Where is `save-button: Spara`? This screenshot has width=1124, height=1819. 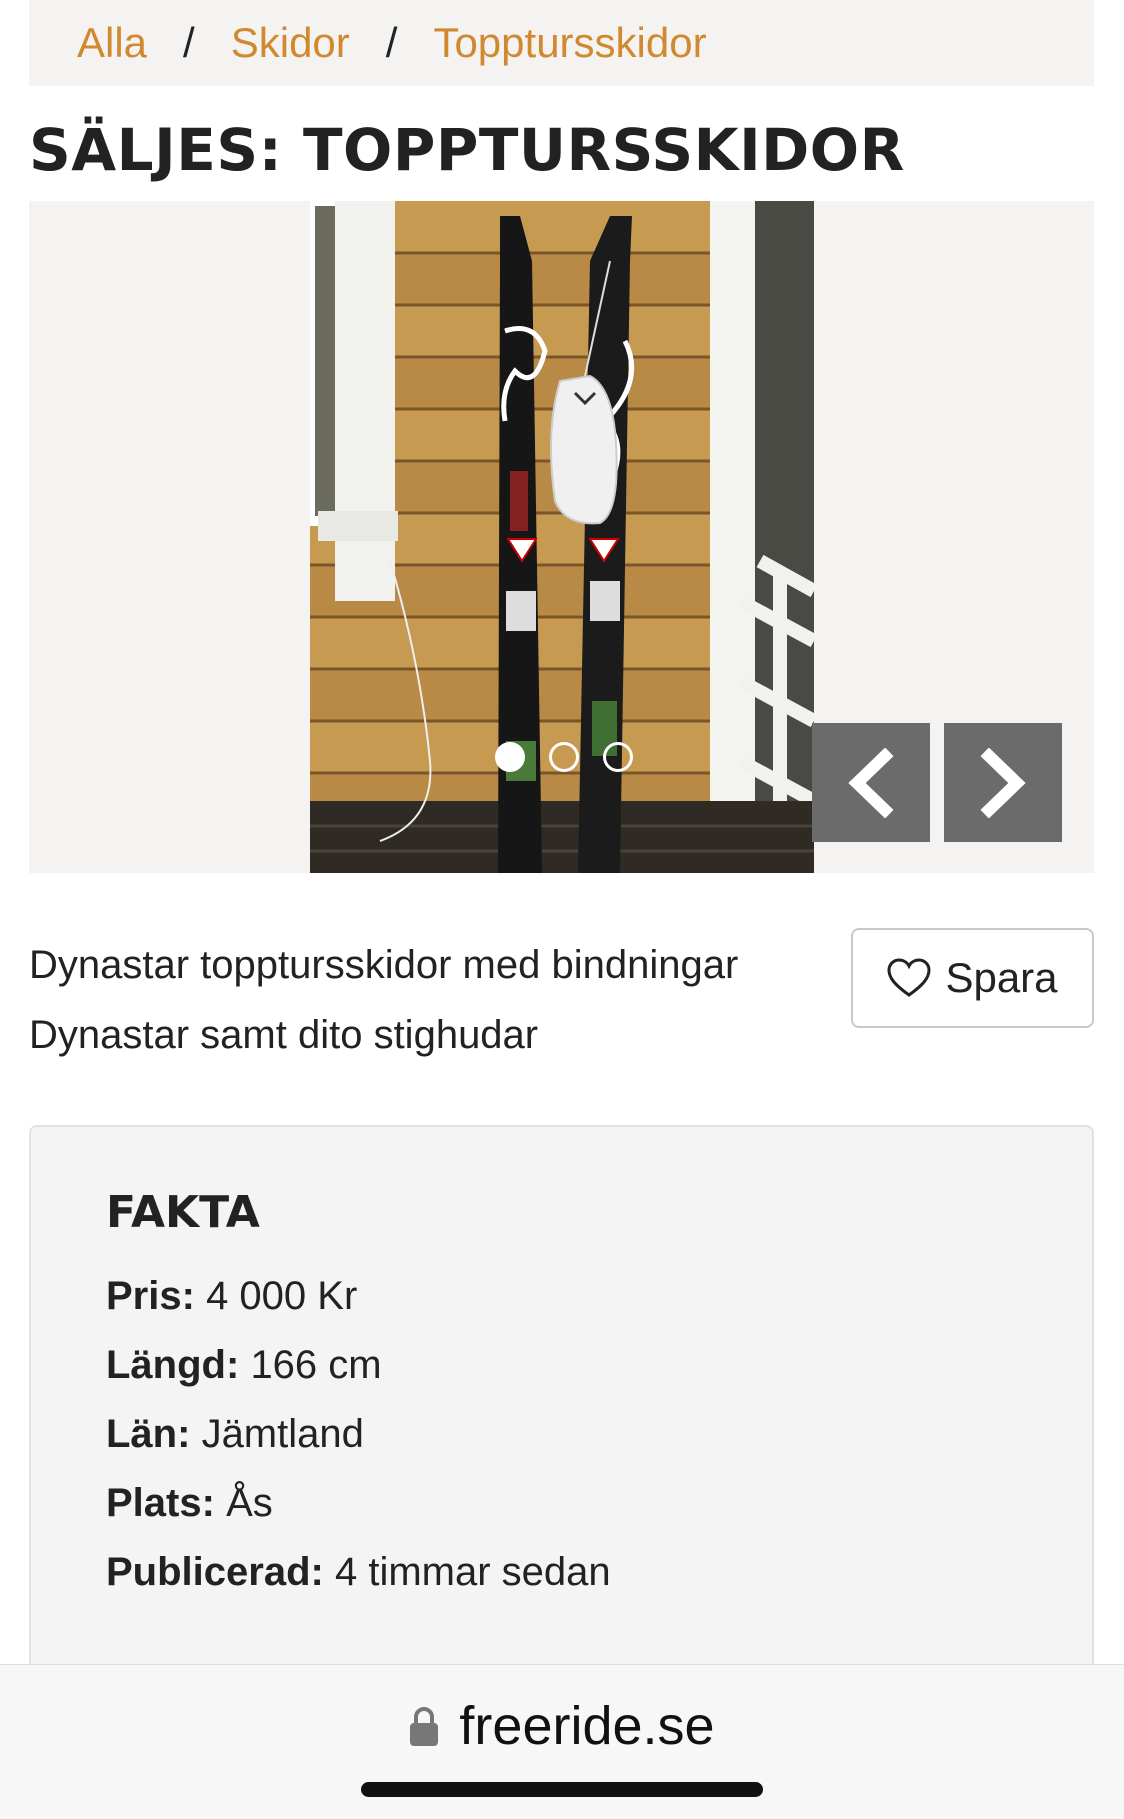
save-button: Spara is located at coordinates (972, 978).